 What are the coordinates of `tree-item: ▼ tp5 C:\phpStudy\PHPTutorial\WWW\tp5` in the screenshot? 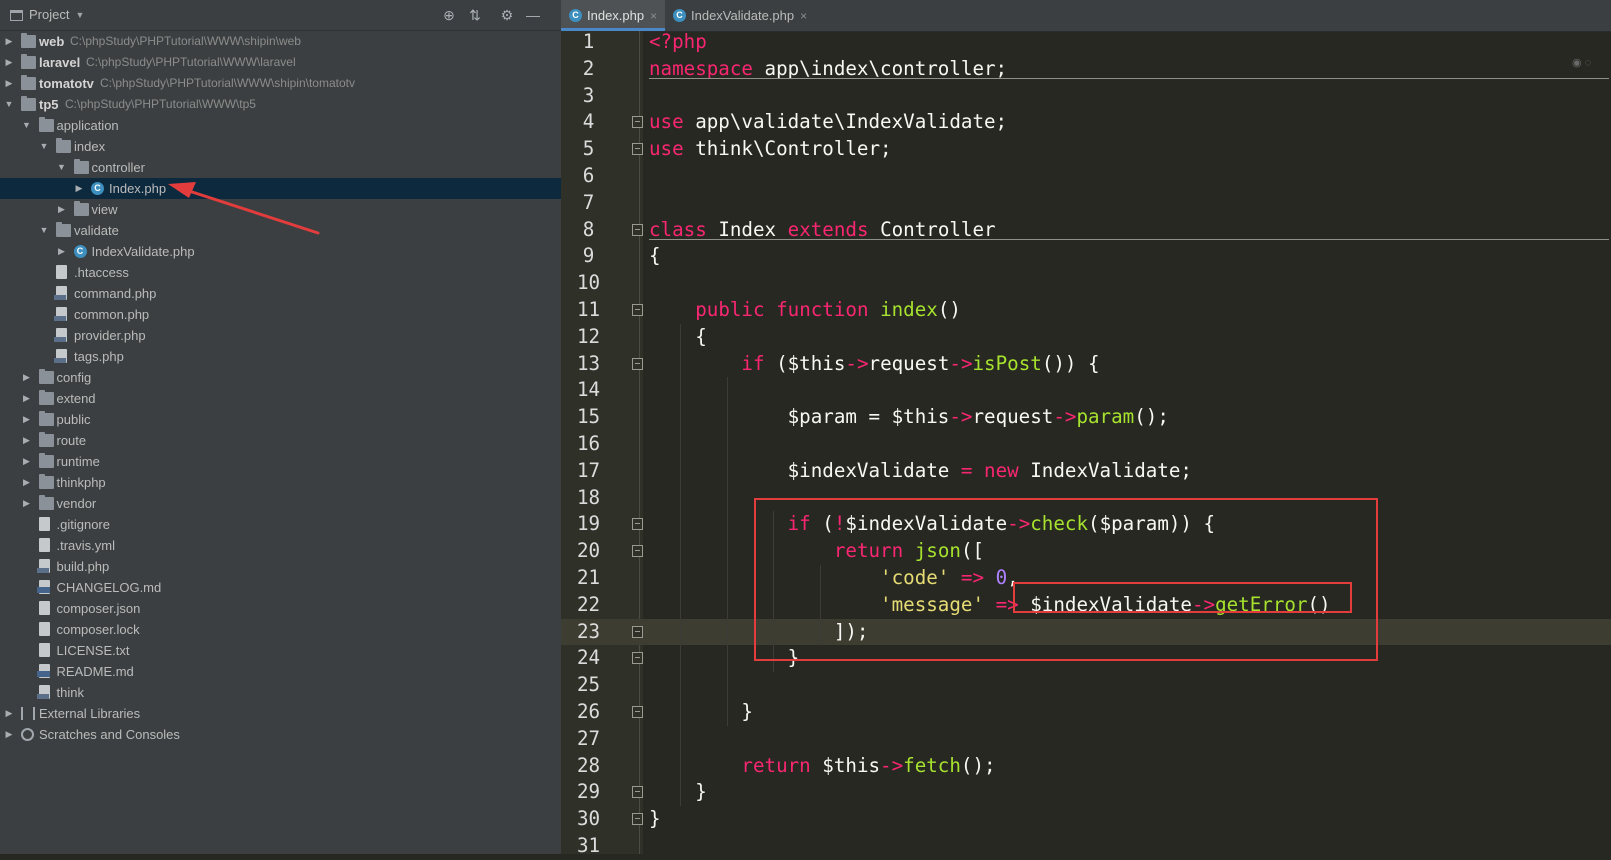 It's located at (280, 104).